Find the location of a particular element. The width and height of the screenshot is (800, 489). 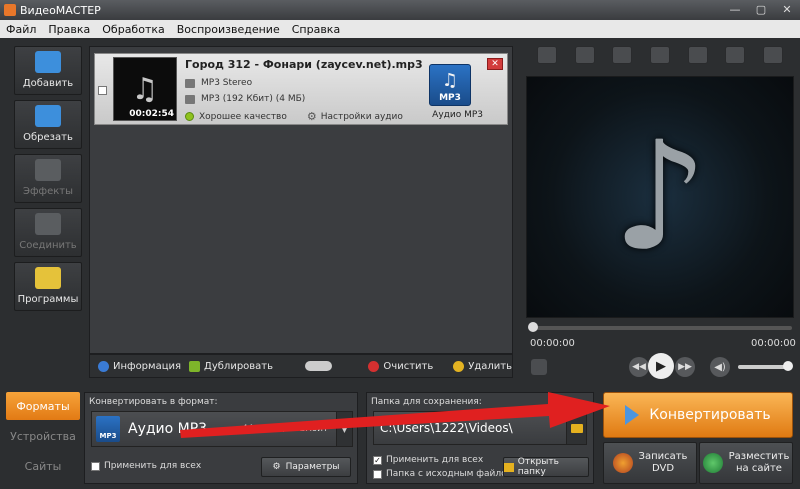

play-button: ▶ is located at coordinates (661, 366).